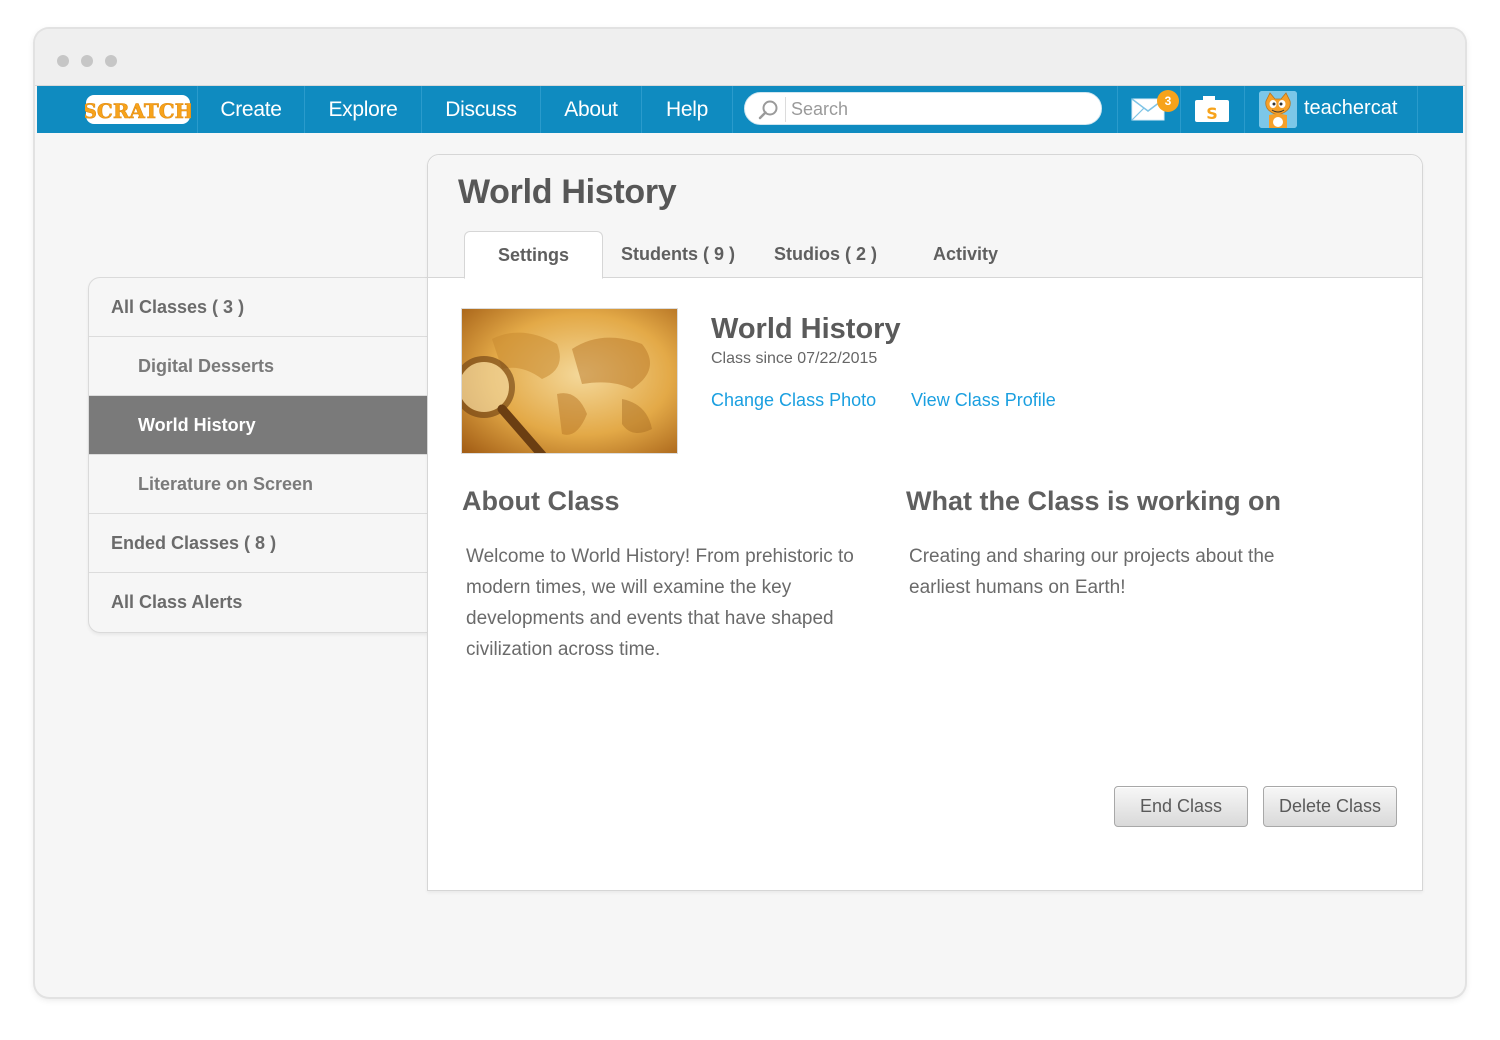  What do you see at coordinates (1350, 109) in the screenshot?
I see `username-menu: teachercat` at bounding box center [1350, 109].